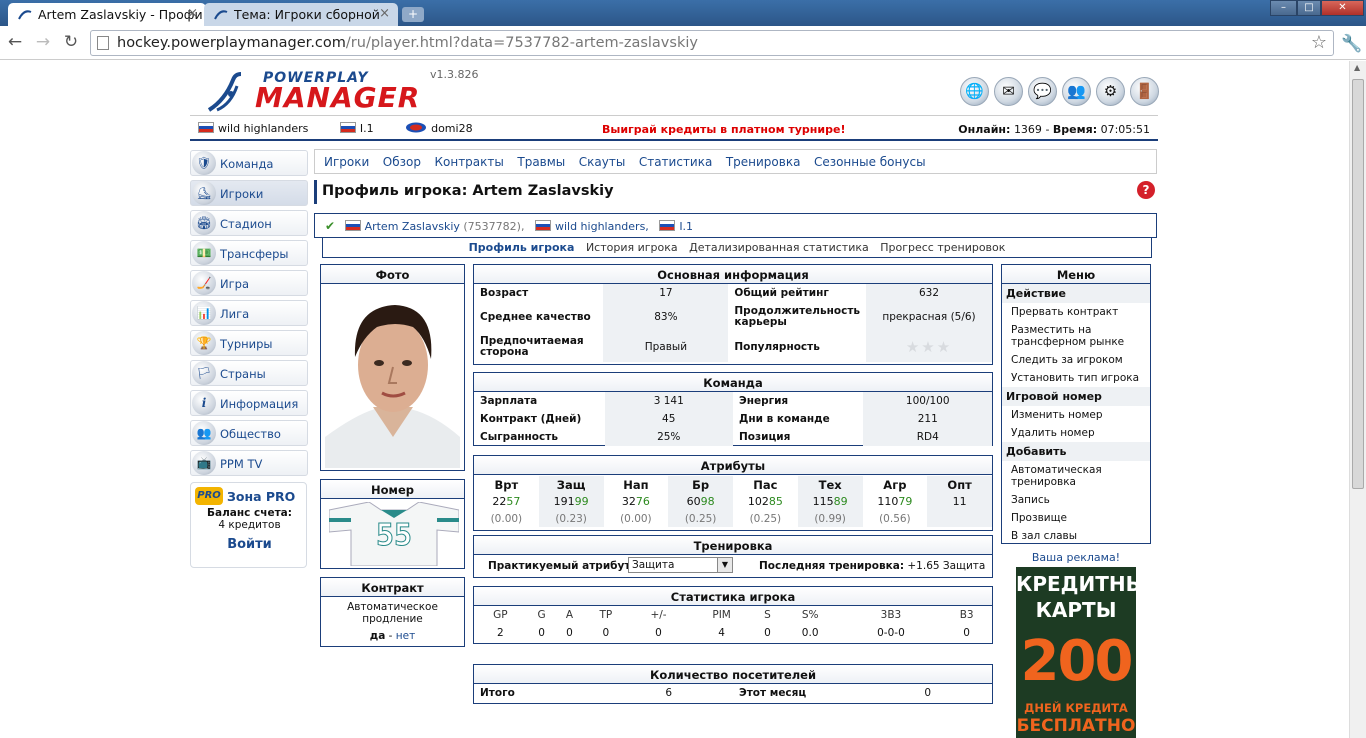  I want to click on chevron-down-icon: ▼, so click(724, 565).